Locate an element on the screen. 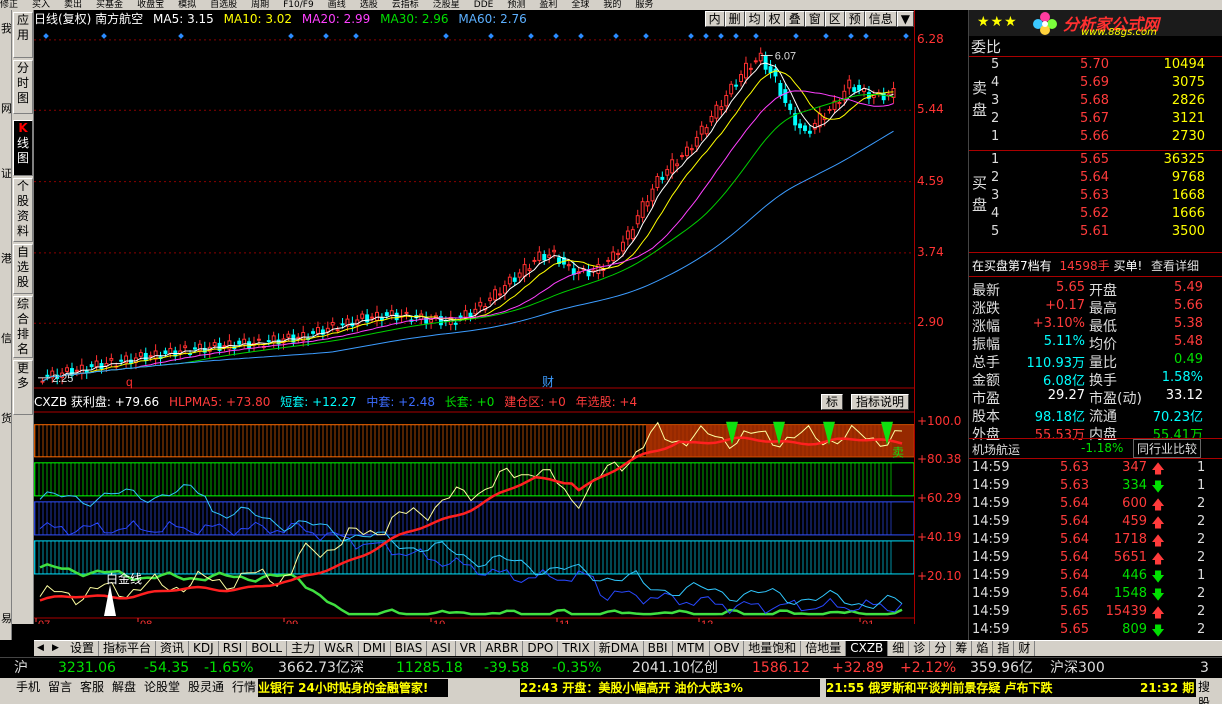 The width and height of the screenshot is (1222, 704). indicator-explain-button: 指标说明 is located at coordinates (880, 402).